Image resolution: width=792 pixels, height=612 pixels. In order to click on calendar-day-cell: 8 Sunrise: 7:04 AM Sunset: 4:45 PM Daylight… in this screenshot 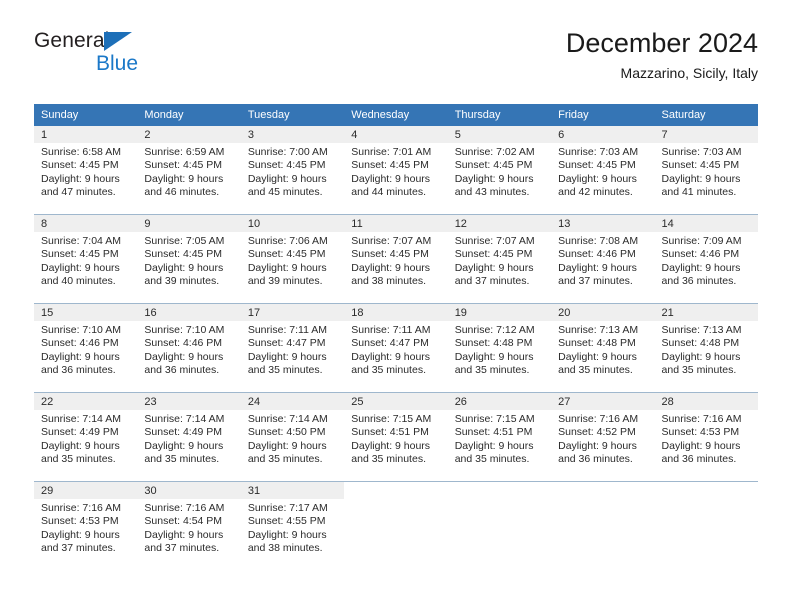, I will do `click(86, 259)`.